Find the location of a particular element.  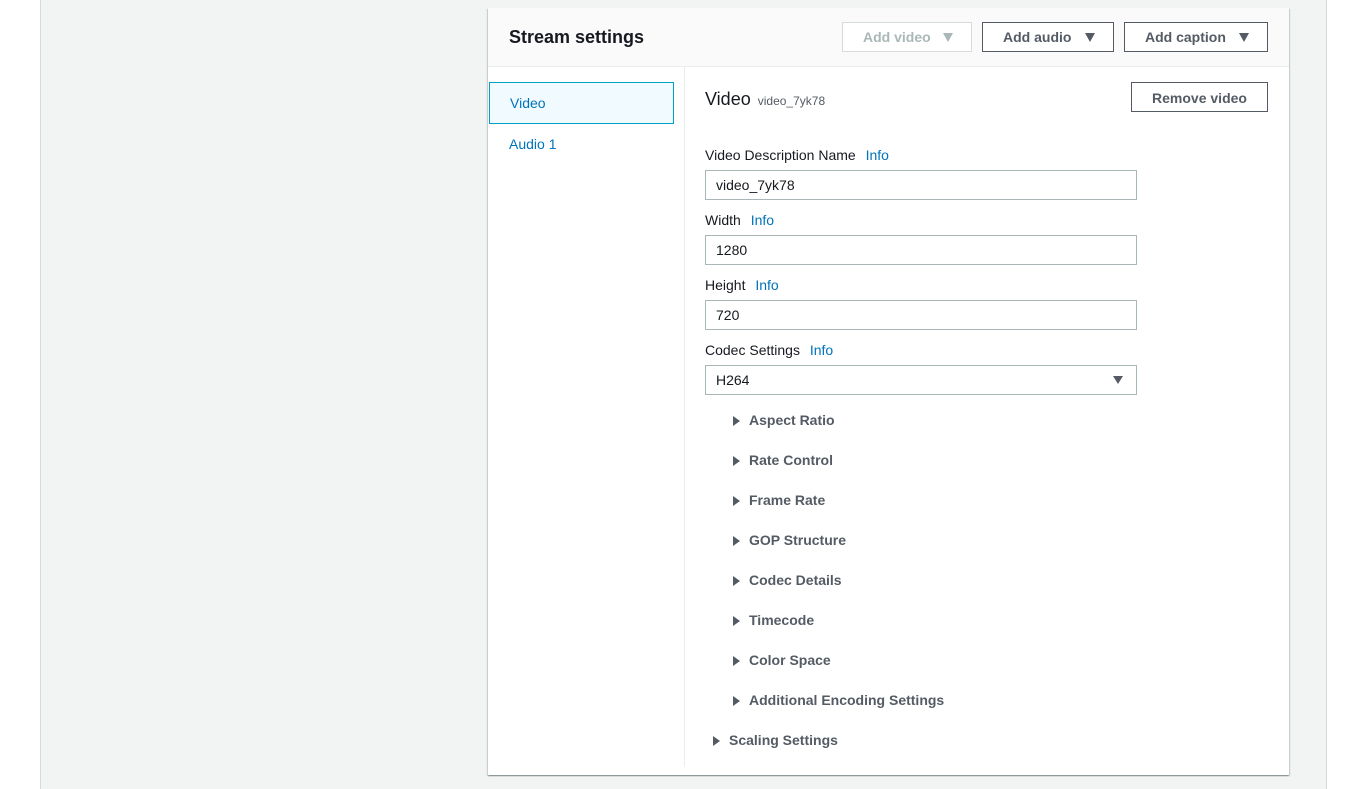

video-heading: Video video_7yk78 is located at coordinates (765, 100).